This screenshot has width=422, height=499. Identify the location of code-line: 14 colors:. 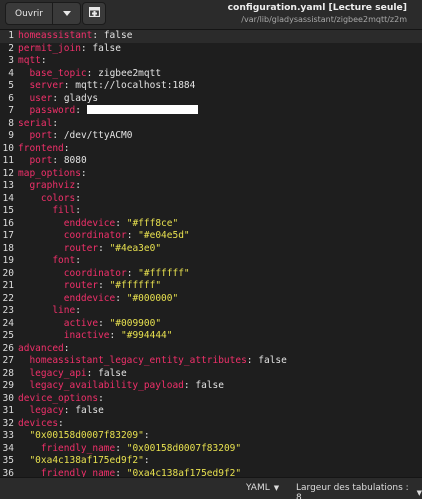
(211, 199).